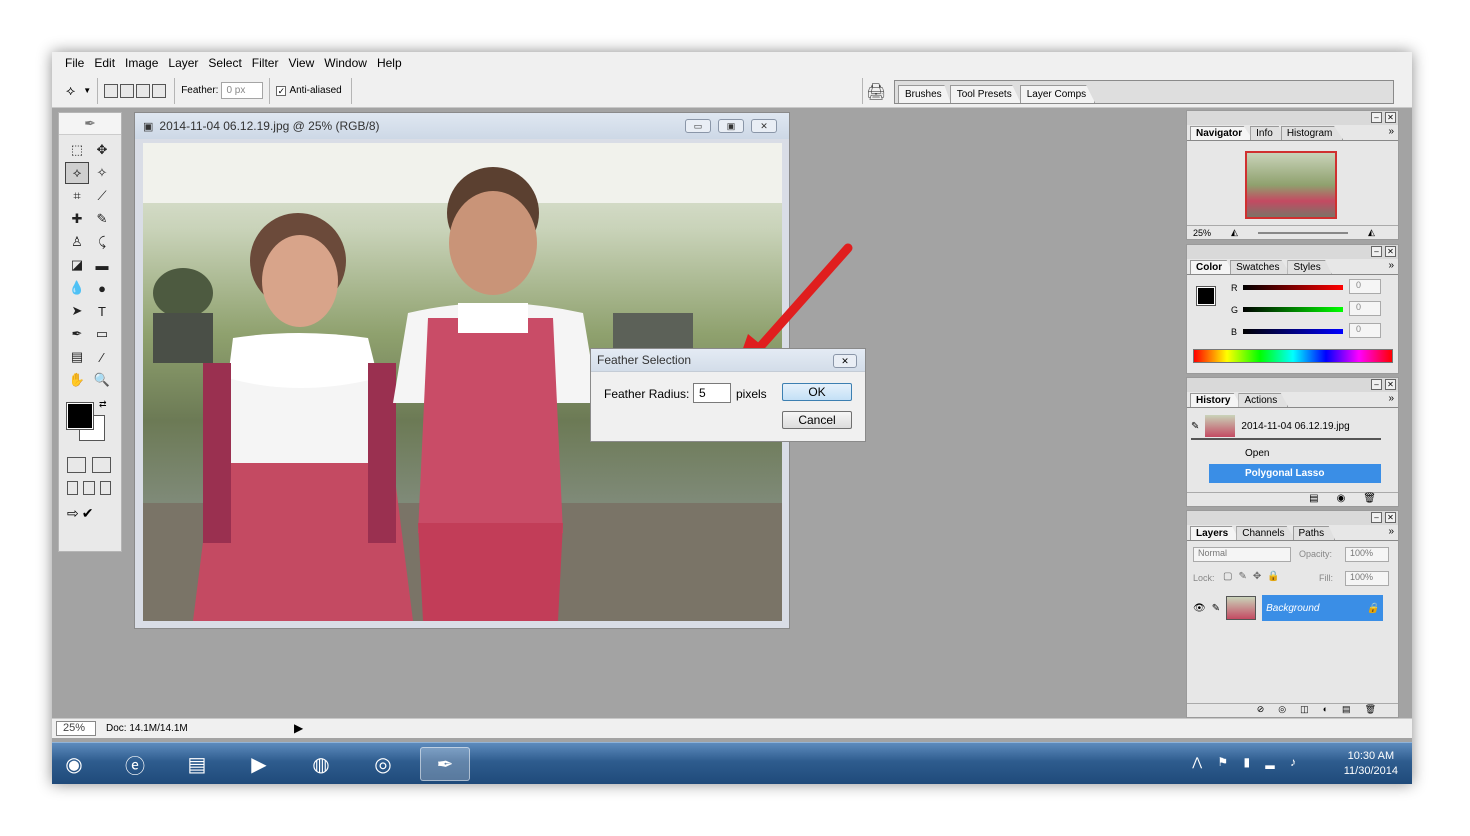 The height and width of the screenshot is (836, 1470). Describe the element at coordinates (1202, 233) in the screenshot. I see `navigator-zoom-value: 25%` at that location.